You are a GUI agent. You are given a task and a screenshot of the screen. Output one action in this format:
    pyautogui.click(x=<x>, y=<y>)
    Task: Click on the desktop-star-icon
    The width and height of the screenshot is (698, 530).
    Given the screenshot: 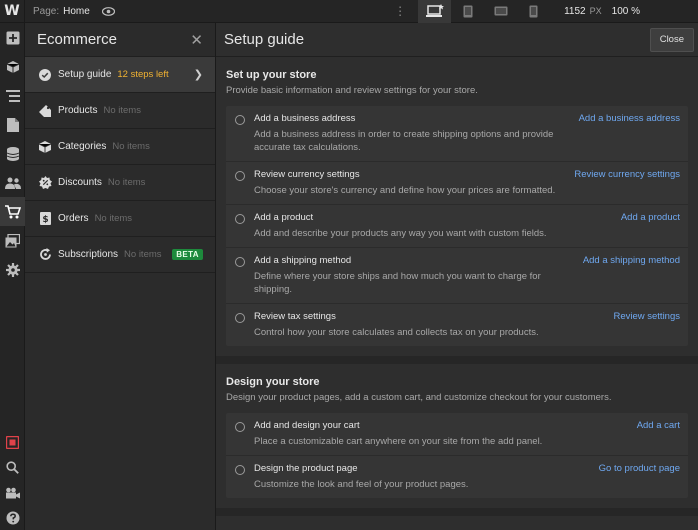 What is the action you would take?
    pyautogui.click(x=435, y=11)
    